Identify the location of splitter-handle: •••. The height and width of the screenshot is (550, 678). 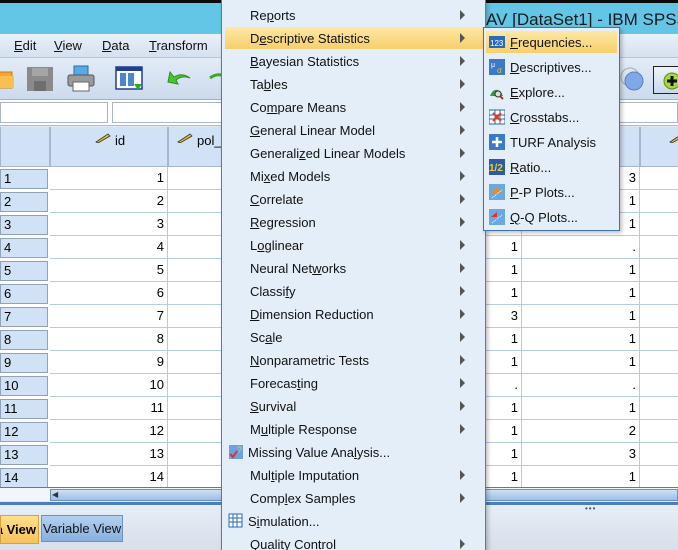
(590, 508).